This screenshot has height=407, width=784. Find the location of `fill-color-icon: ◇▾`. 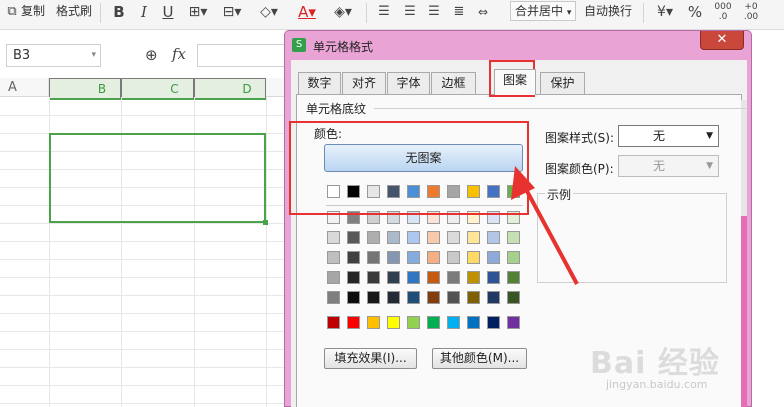

fill-color-icon: ◇▾ is located at coordinates (269, 12).